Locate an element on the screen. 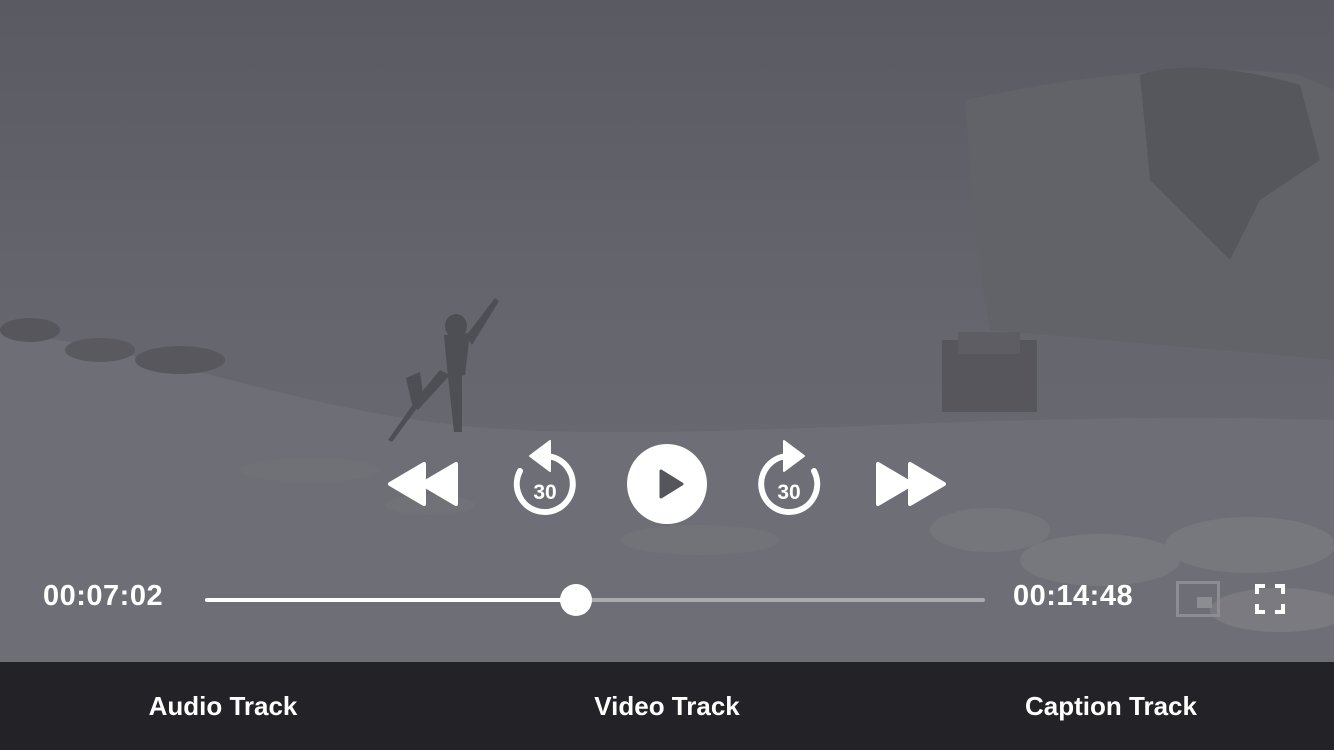  play-button is located at coordinates (667, 484).